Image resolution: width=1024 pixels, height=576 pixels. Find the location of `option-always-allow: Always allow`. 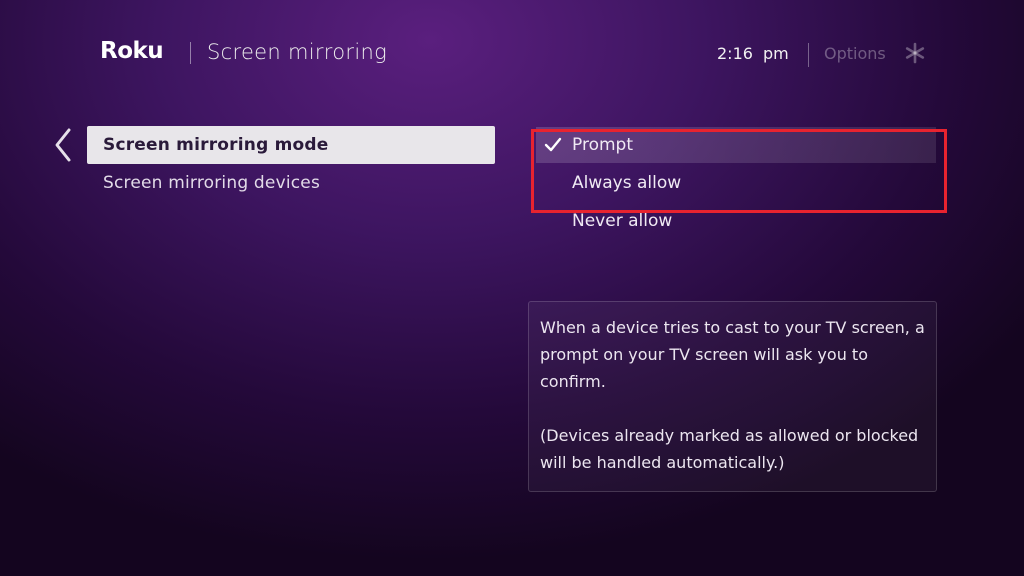

option-always-allow: Always allow is located at coordinates (736, 183).